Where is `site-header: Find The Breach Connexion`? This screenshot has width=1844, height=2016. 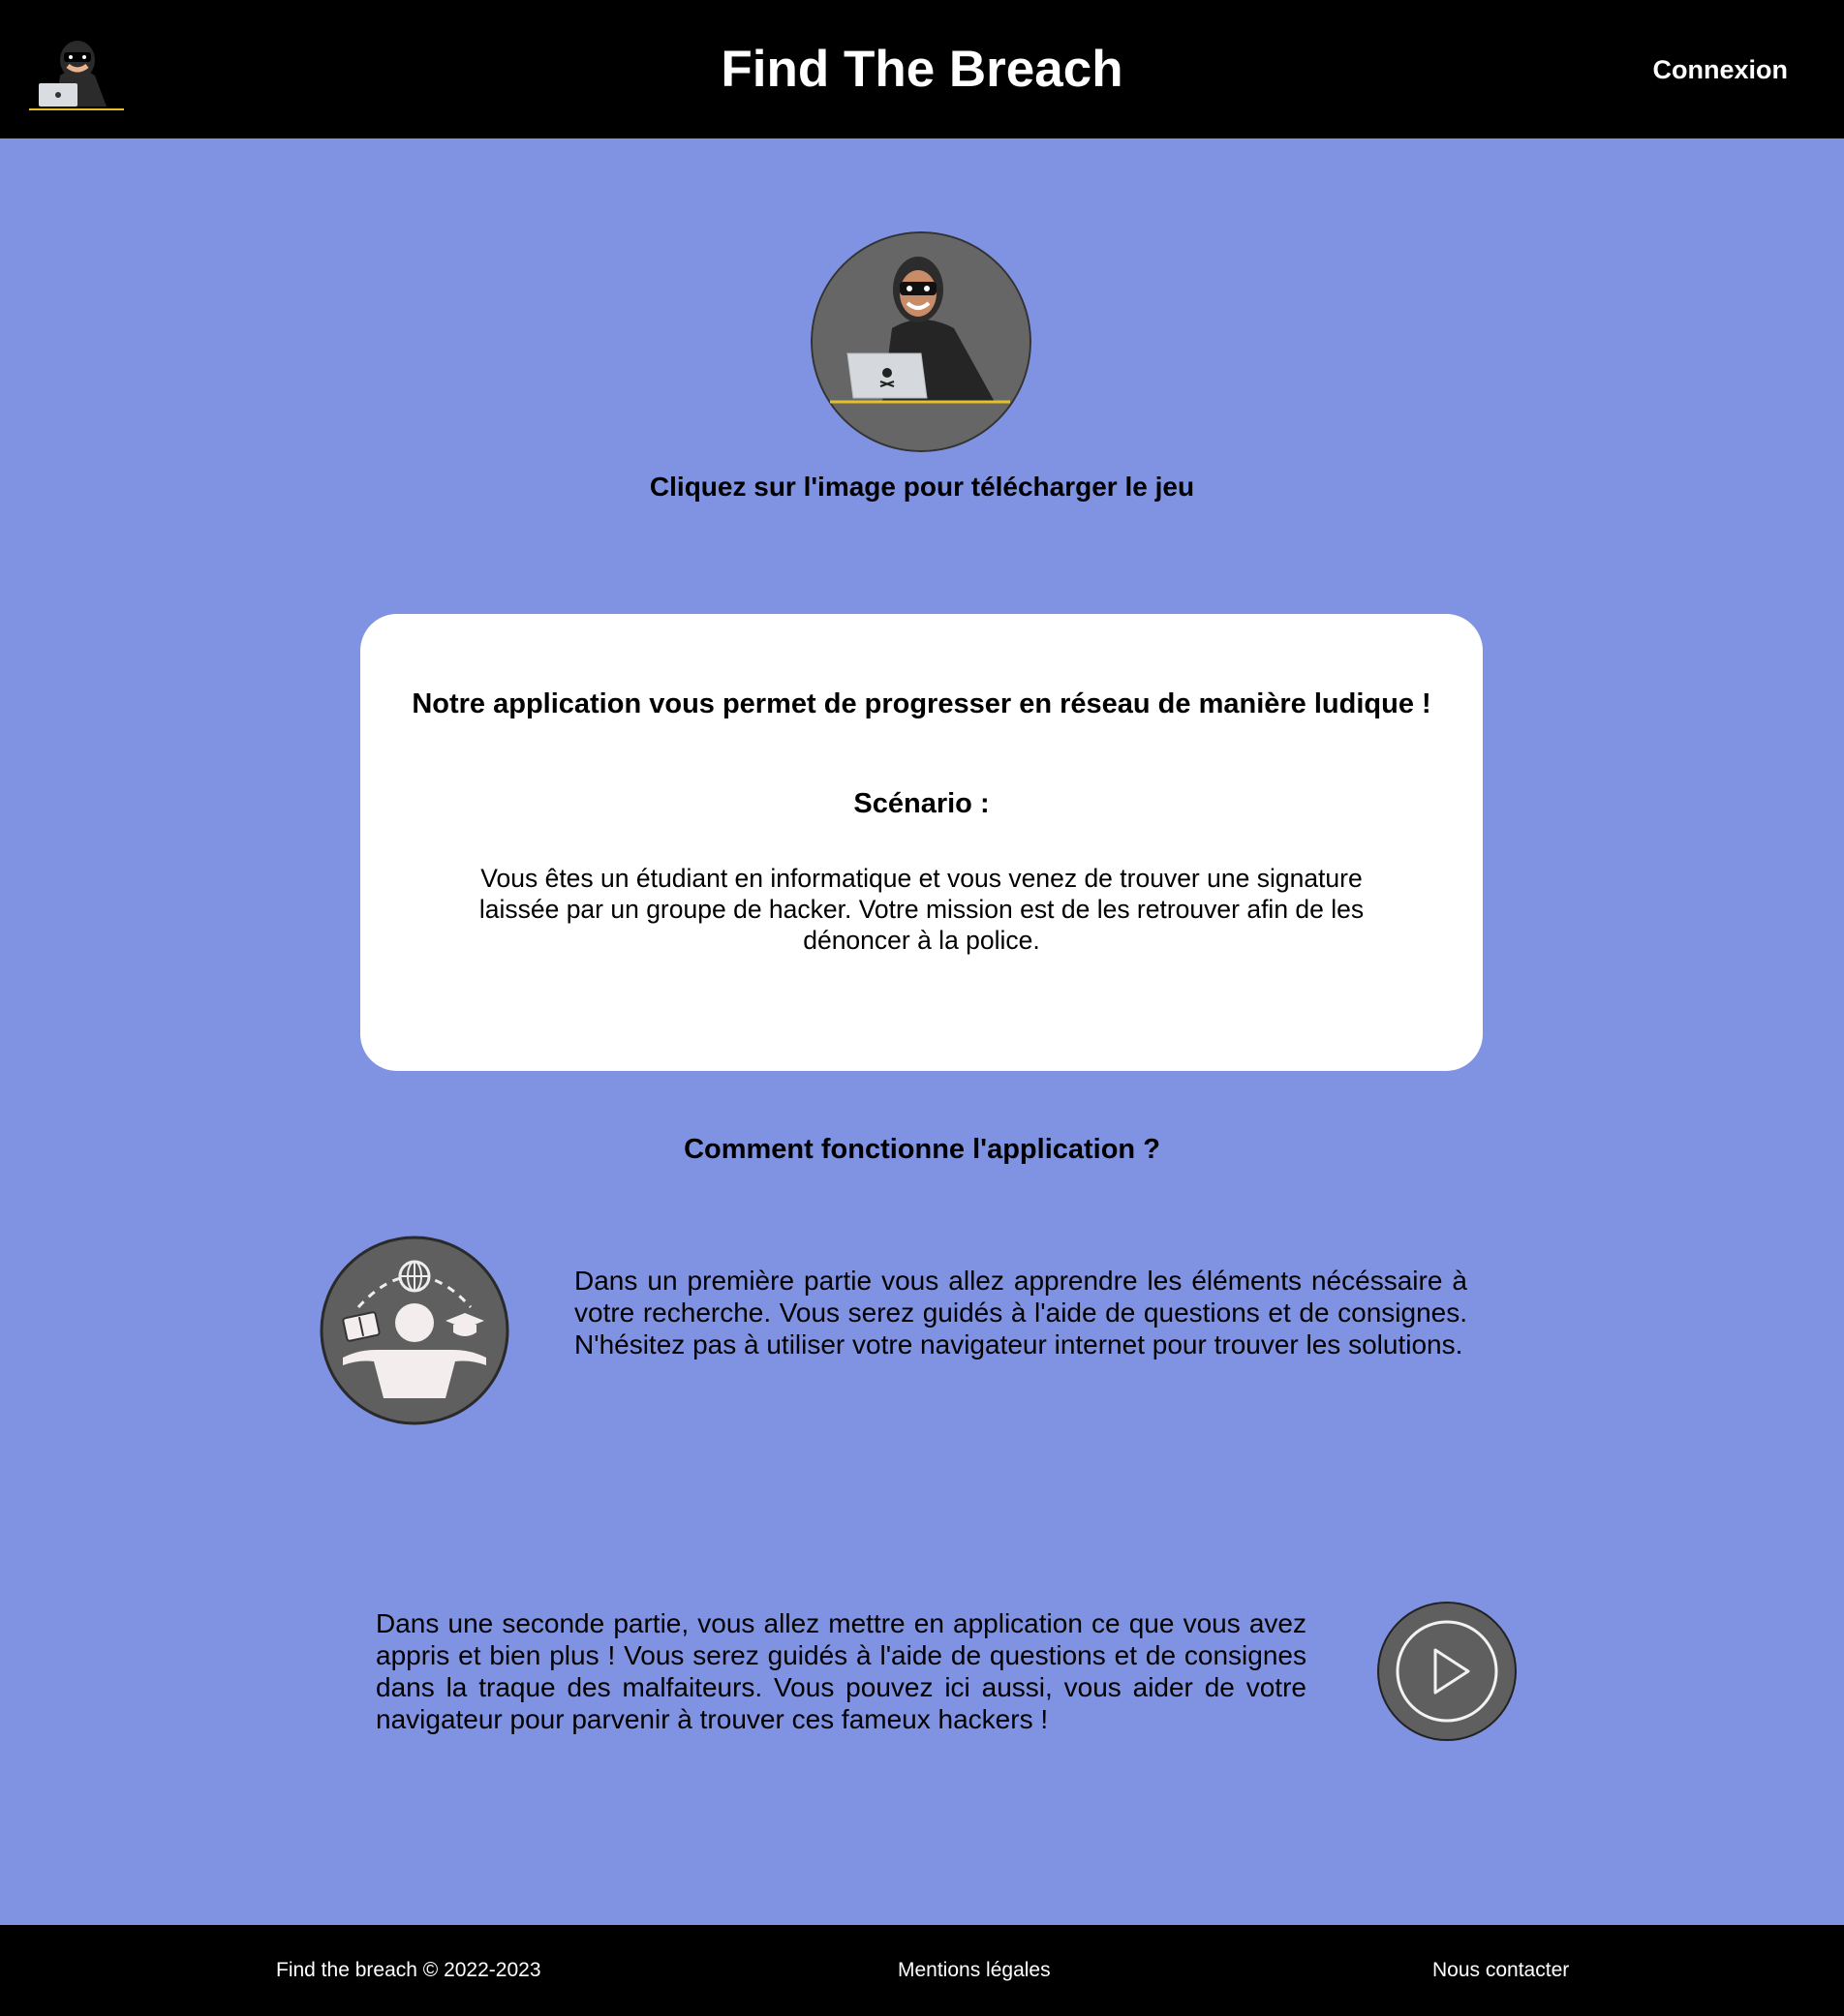
site-header: Find The Breach Connexion is located at coordinates (922, 69).